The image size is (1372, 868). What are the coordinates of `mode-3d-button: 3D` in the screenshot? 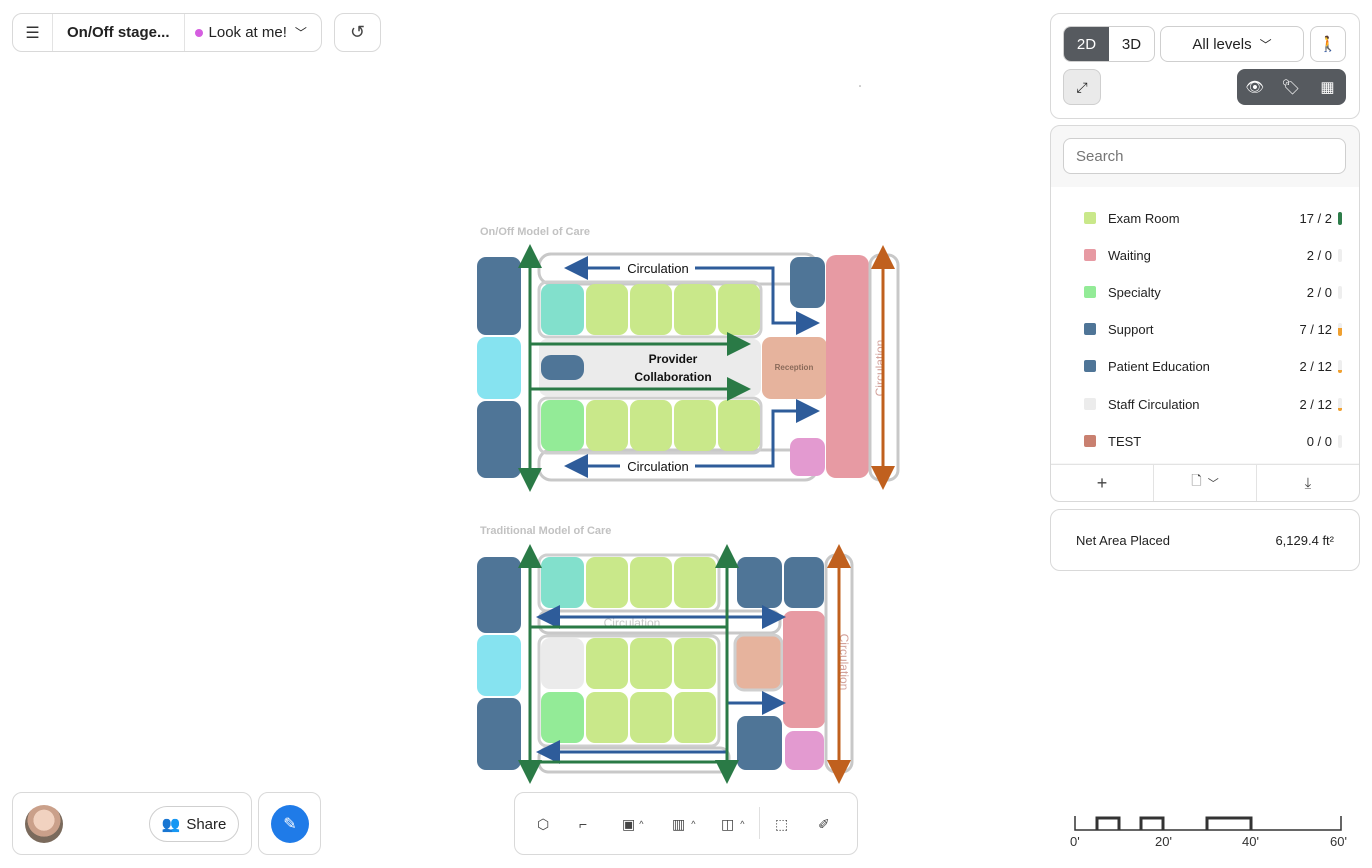 It's located at (1131, 44).